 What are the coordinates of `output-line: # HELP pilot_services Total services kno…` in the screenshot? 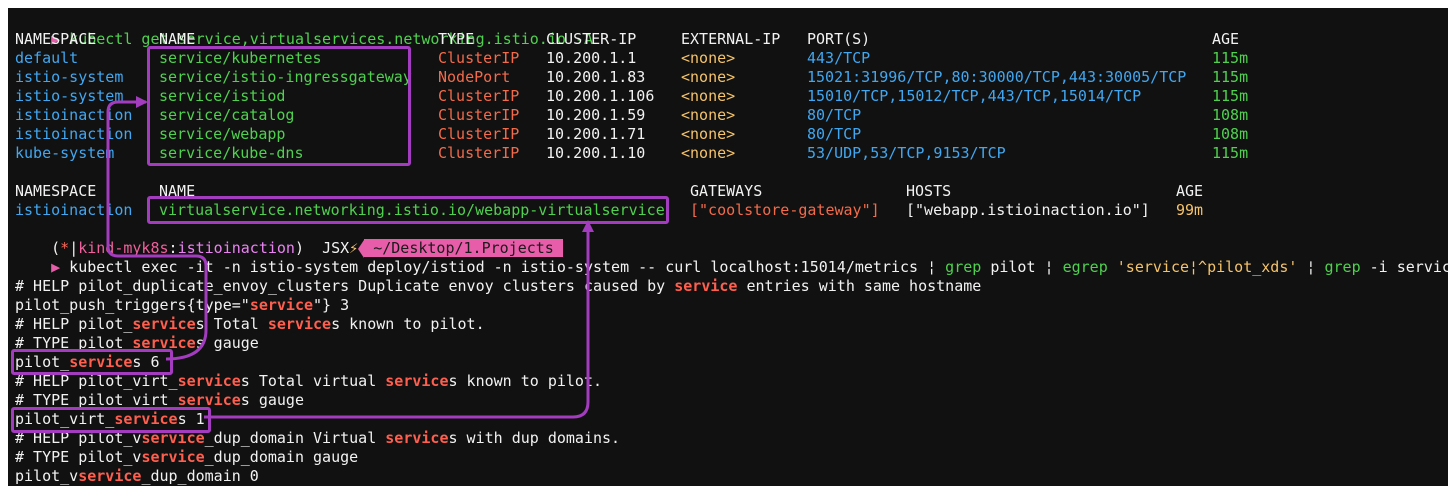 It's located at (250, 324).